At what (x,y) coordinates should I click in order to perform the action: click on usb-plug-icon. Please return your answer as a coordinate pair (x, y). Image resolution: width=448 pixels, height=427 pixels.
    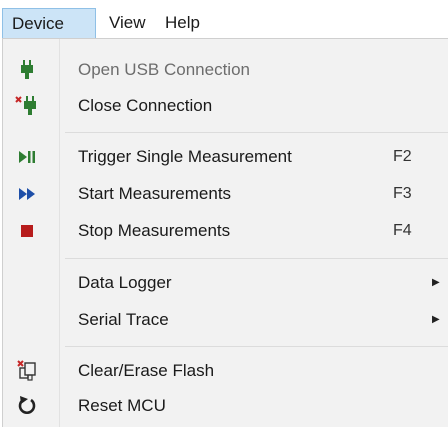
    Looking at the image, I should click on (27, 70).